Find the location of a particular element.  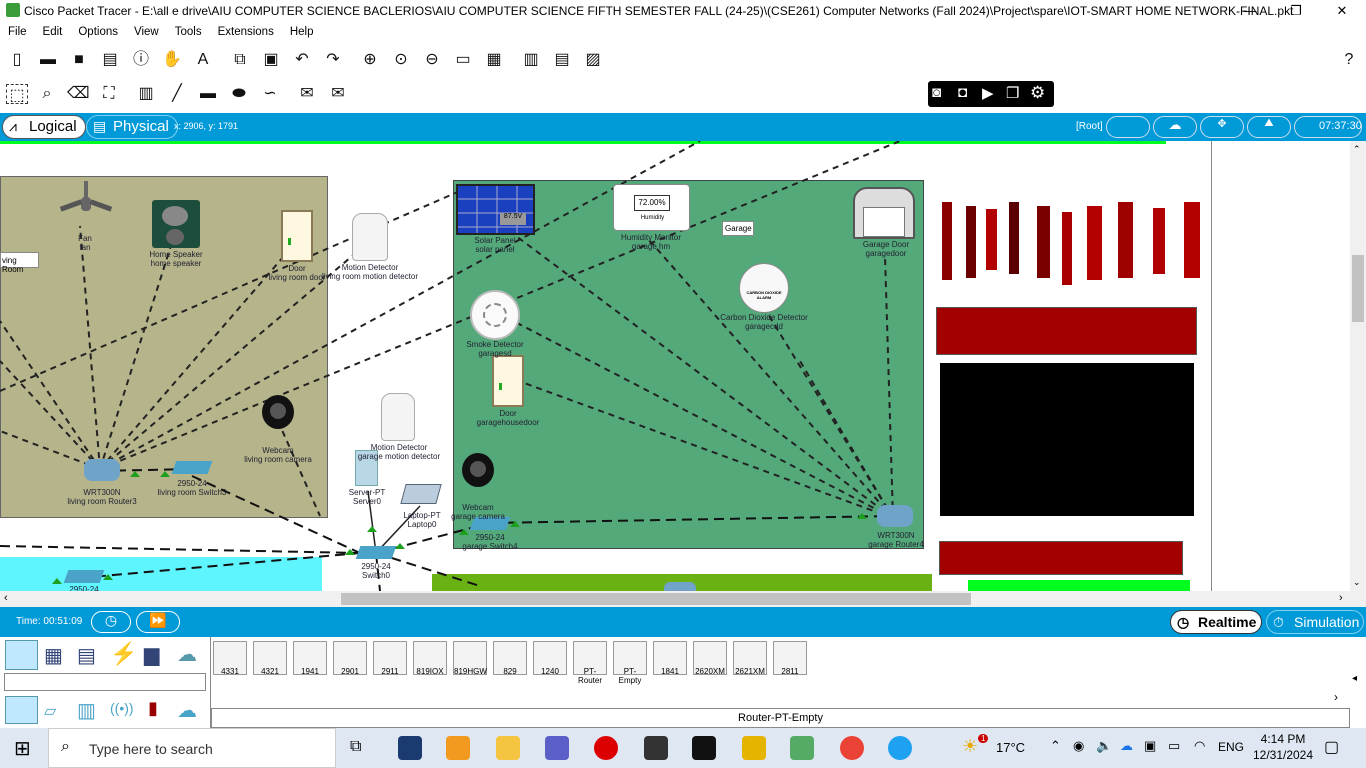

fan-icon is located at coordinates (86, 206).